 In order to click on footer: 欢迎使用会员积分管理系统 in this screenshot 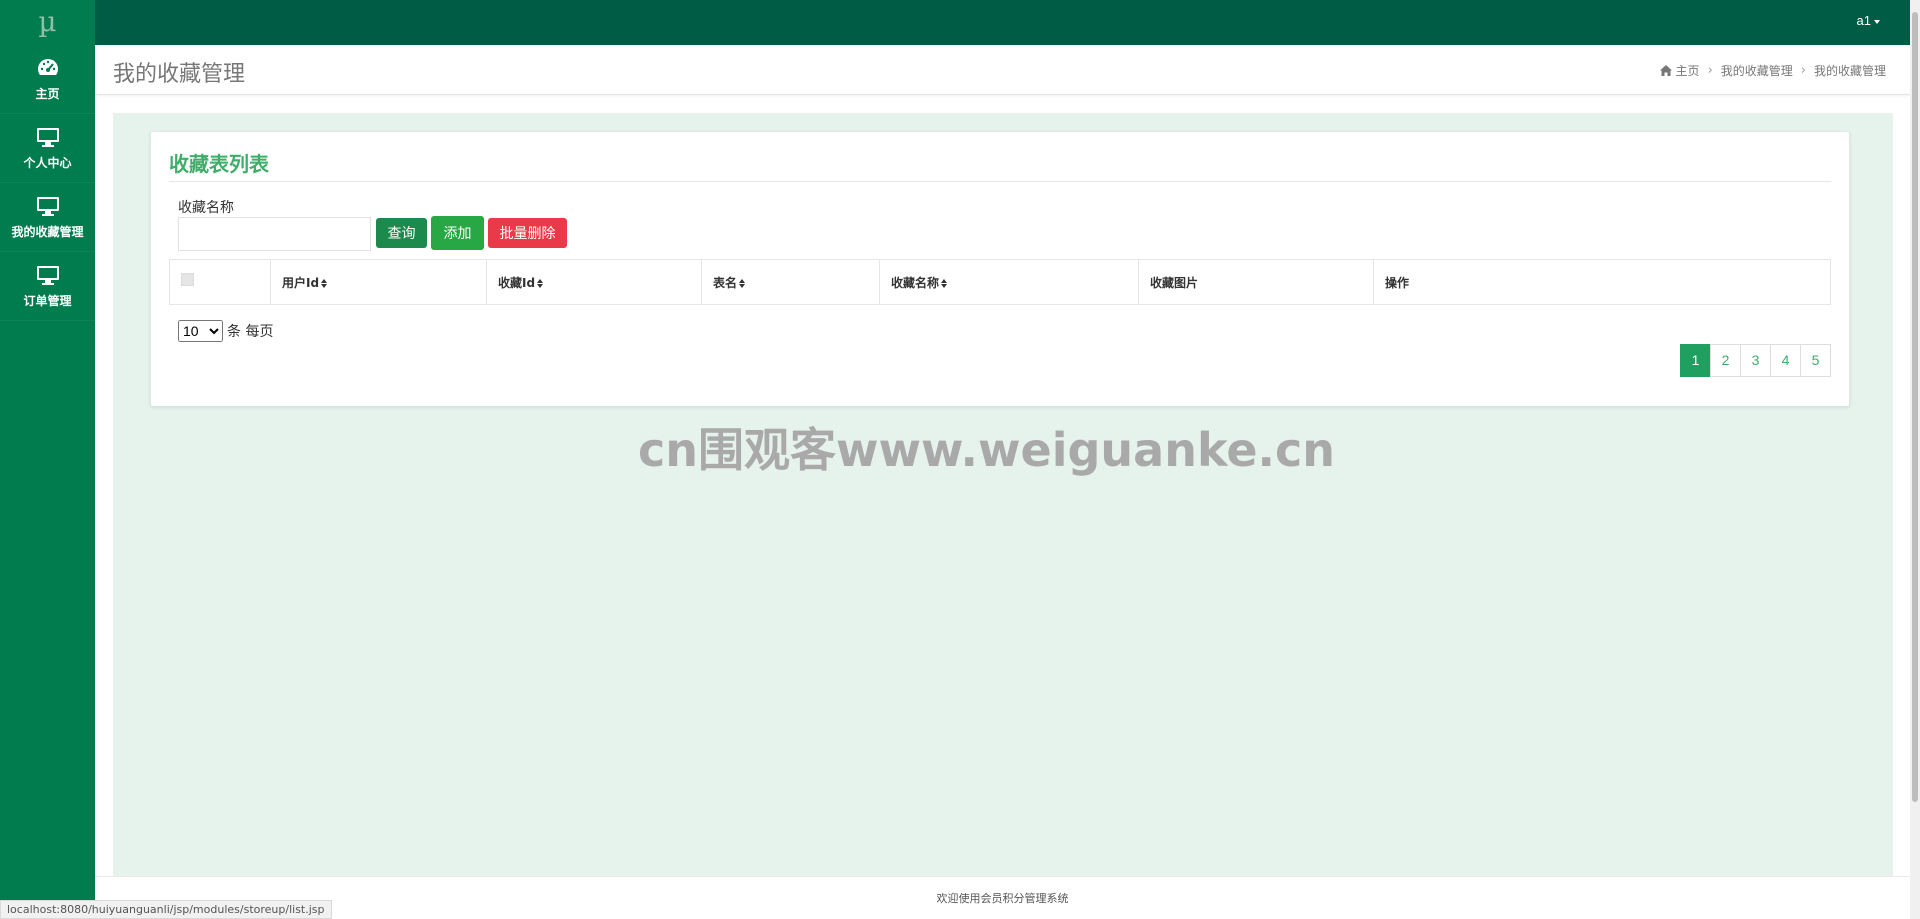, I will do `click(1002, 897)`.